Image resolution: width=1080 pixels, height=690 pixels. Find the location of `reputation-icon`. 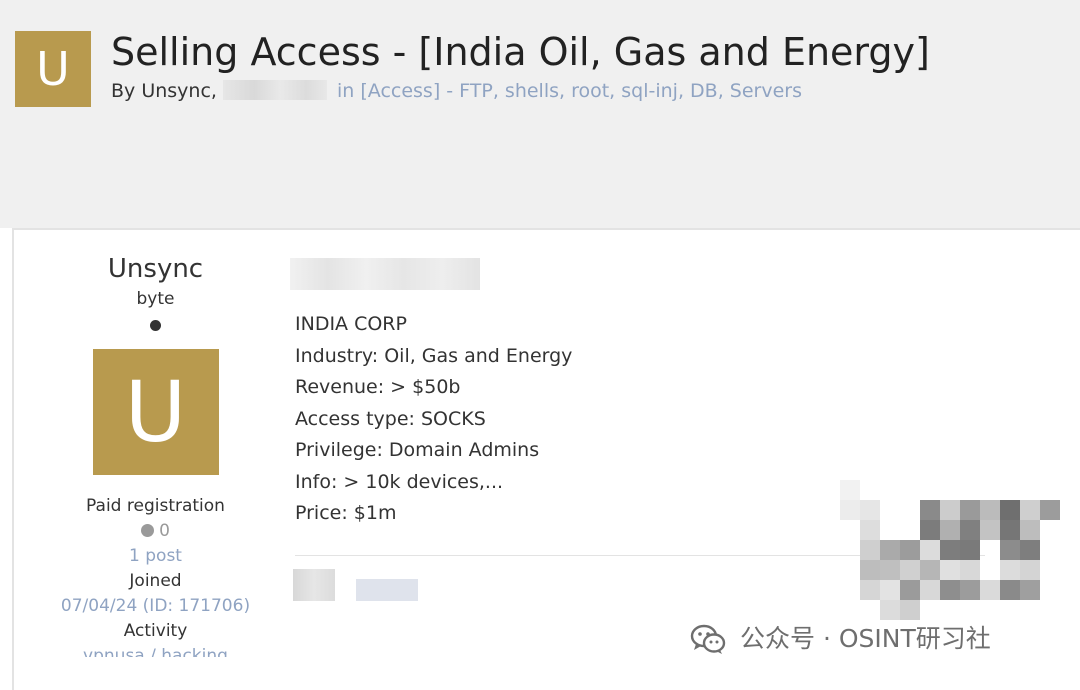

reputation-icon is located at coordinates (148, 530).